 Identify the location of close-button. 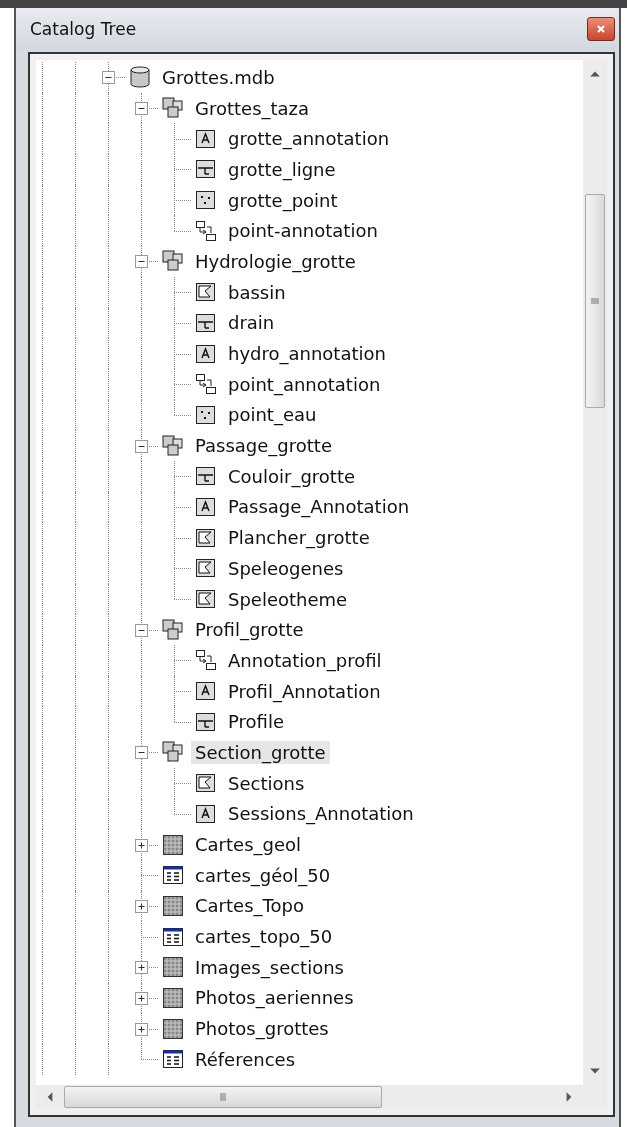
(601, 29).